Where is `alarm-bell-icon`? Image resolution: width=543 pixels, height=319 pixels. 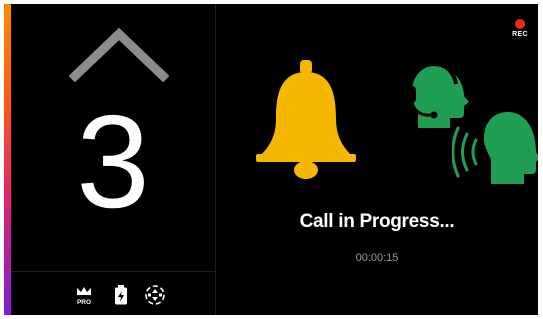
alarm-bell-icon is located at coordinates (306, 119).